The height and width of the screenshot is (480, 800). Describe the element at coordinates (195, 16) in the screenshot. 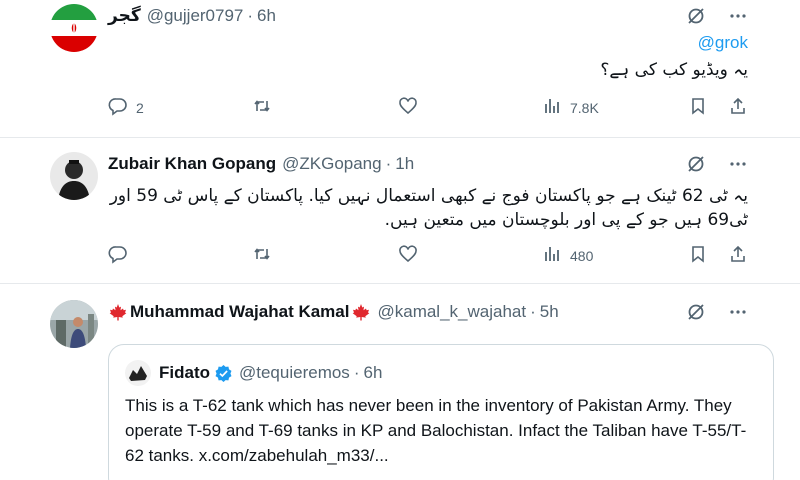

I see `user-handle: @gujjer0797` at that location.